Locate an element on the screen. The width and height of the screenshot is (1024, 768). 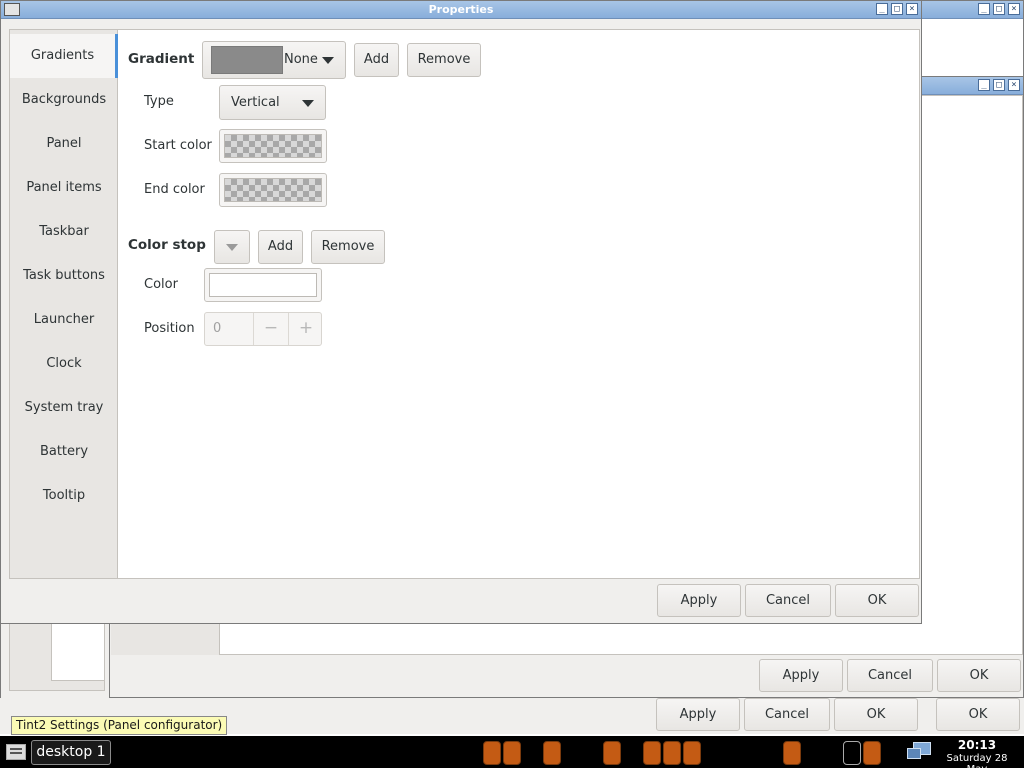
background-window-bottom-left is located at coordinates (55, 660).